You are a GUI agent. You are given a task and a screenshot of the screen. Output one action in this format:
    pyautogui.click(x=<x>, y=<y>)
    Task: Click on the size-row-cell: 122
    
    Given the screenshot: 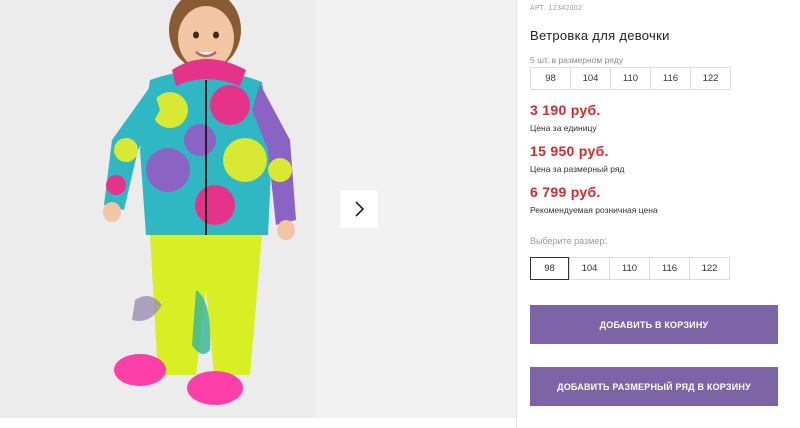 What is the action you would take?
    pyautogui.click(x=710, y=78)
    